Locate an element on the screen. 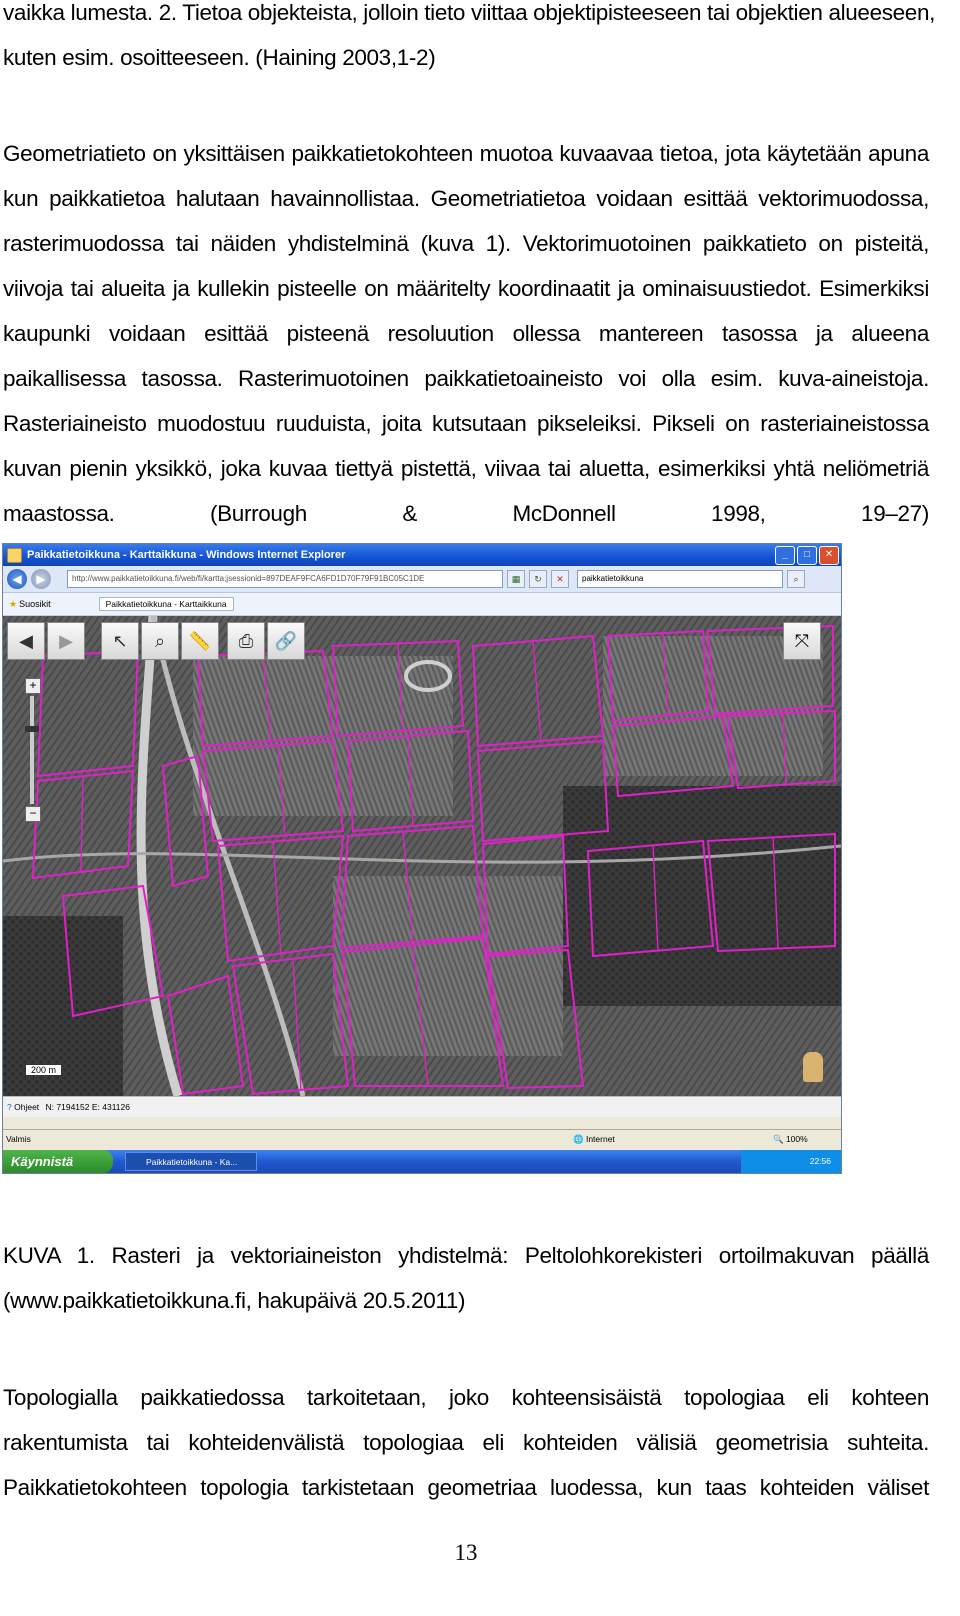  favorites-label: Suosikit is located at coordinates (35, 604).